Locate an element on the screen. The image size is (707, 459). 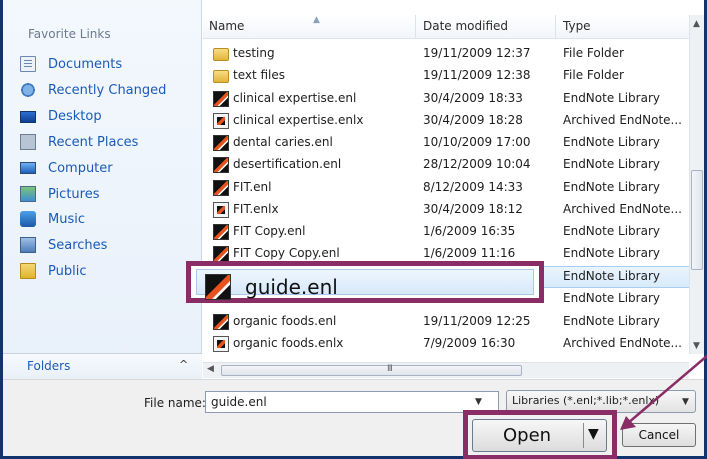
folders-label: Folders is located at coordinates (49, 366).